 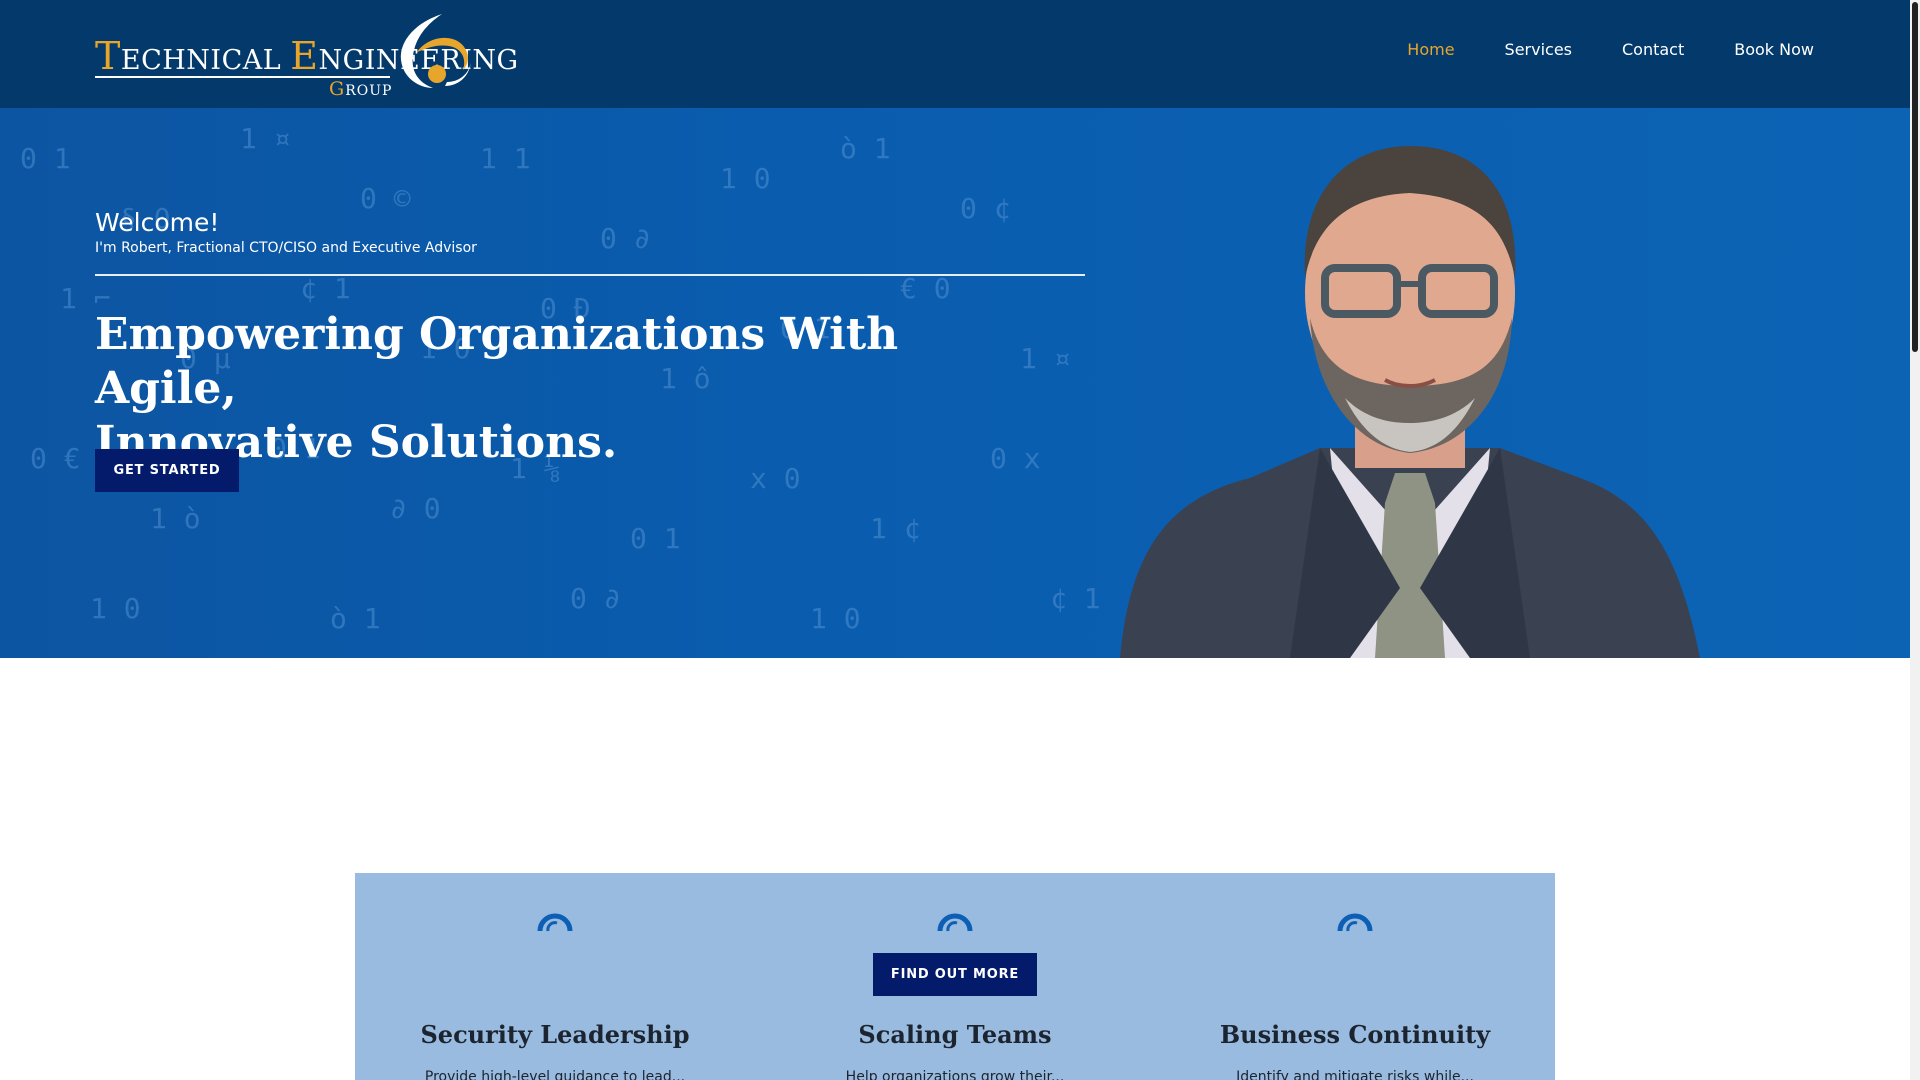 I want to click on main-nav: Home Services Contact Book Now, so click(x=1610, y=49).